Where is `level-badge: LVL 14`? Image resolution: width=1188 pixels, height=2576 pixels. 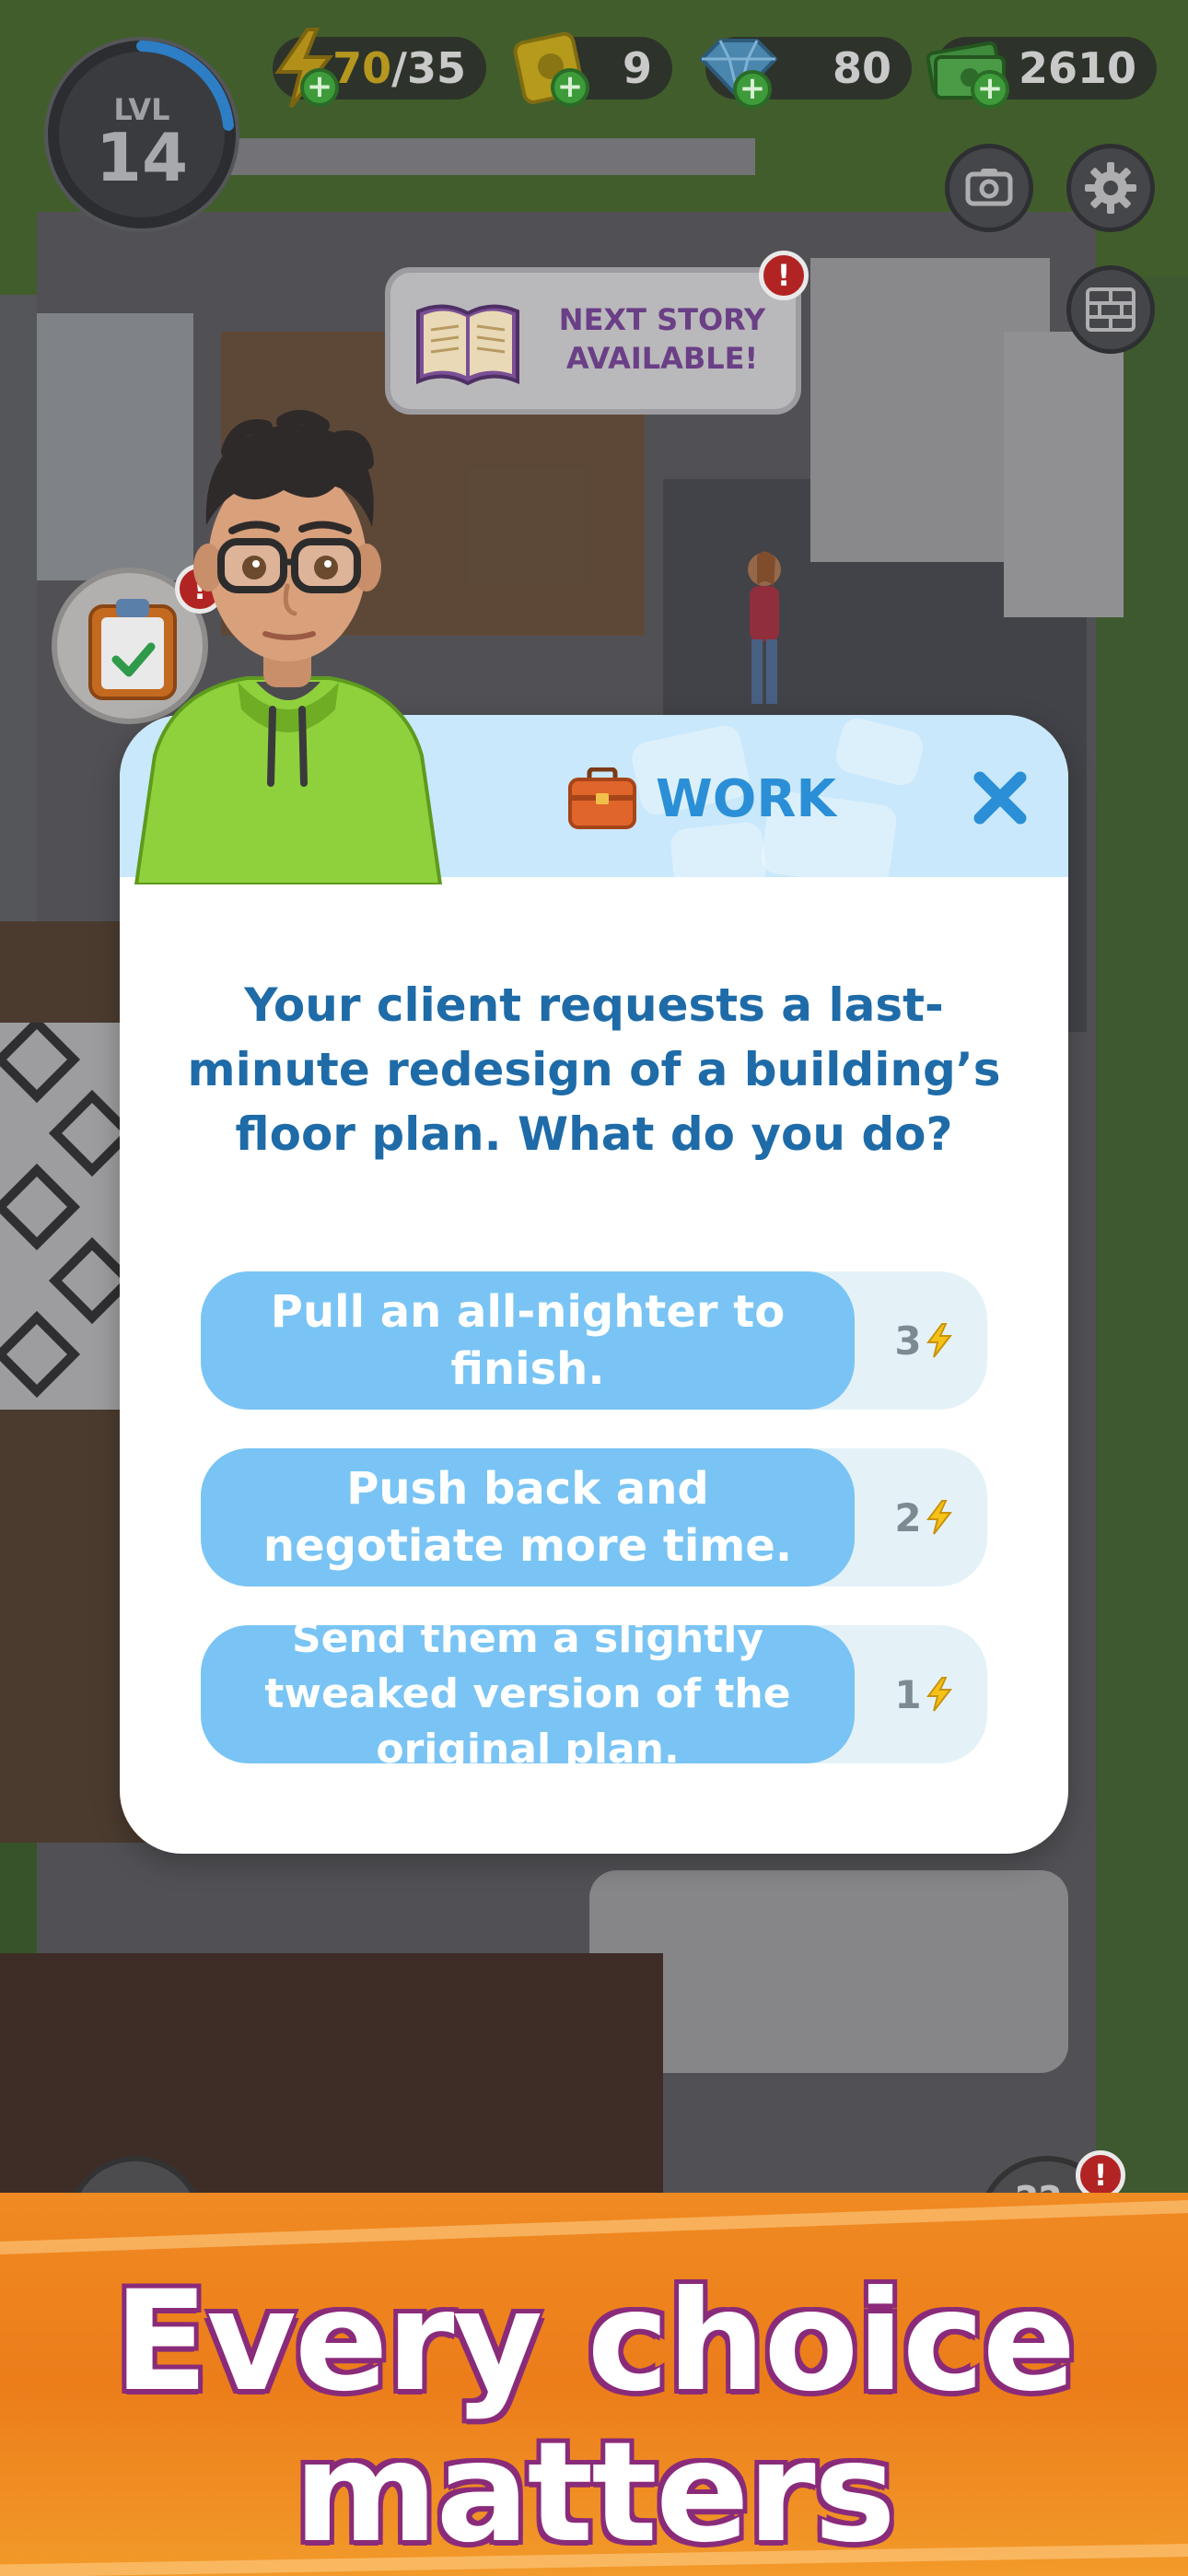 level-badge: LVL 14 is located at coordinates (141, 134).